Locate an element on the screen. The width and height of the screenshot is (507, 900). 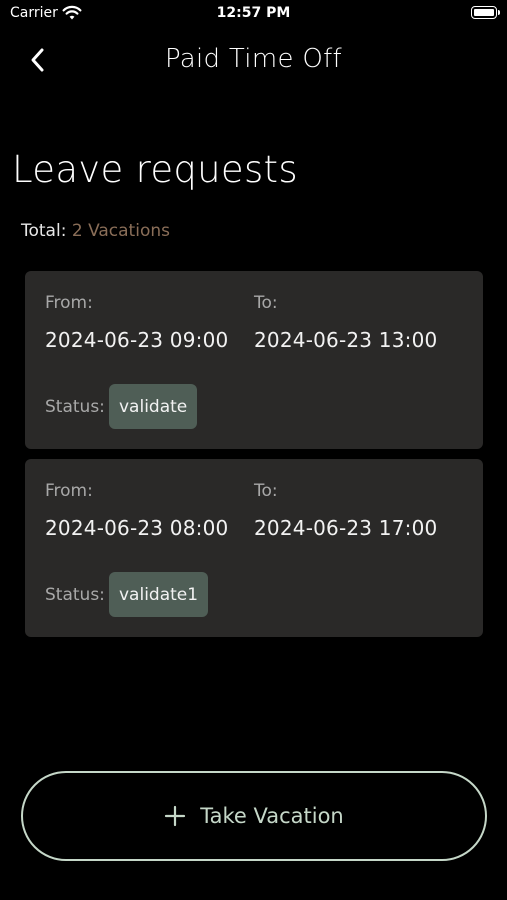
total-value: 2 Vacations is located at coordinates (120, 231).